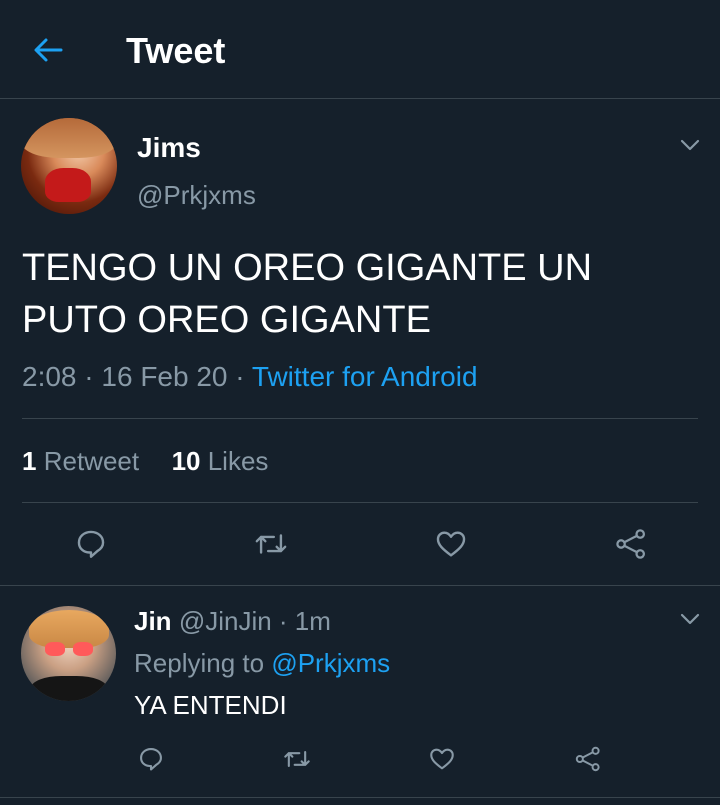  I want to click on tweet-stats: 1 Retweet 10 Likes, so click(145, 461).